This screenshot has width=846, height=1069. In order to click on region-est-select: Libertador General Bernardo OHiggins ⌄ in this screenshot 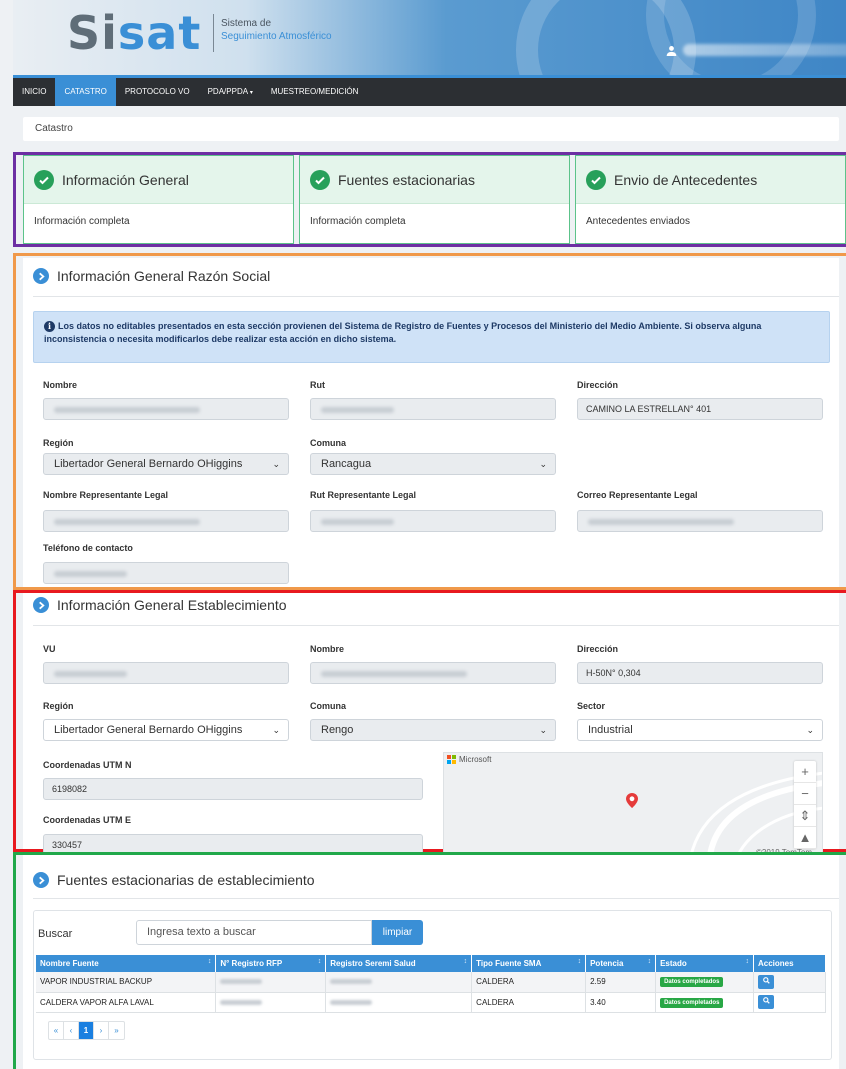, I will do `click(166, 730)`.